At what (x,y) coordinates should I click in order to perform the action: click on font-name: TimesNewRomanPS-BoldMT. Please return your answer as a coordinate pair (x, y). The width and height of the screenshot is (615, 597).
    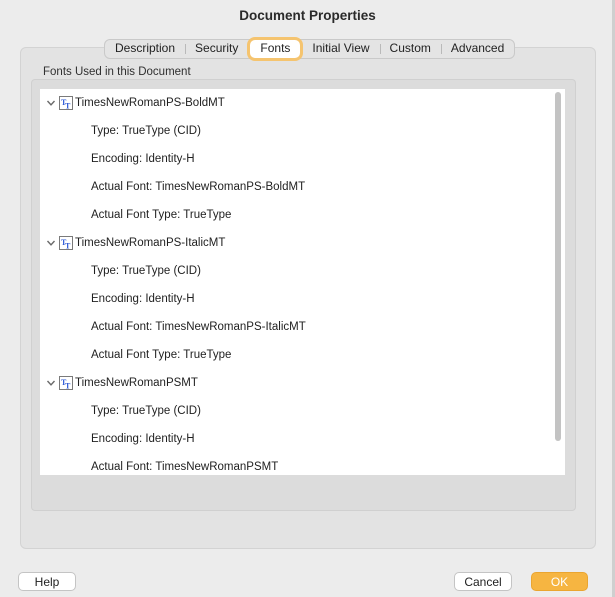
    Looking at the image, I should click on (150, 103).